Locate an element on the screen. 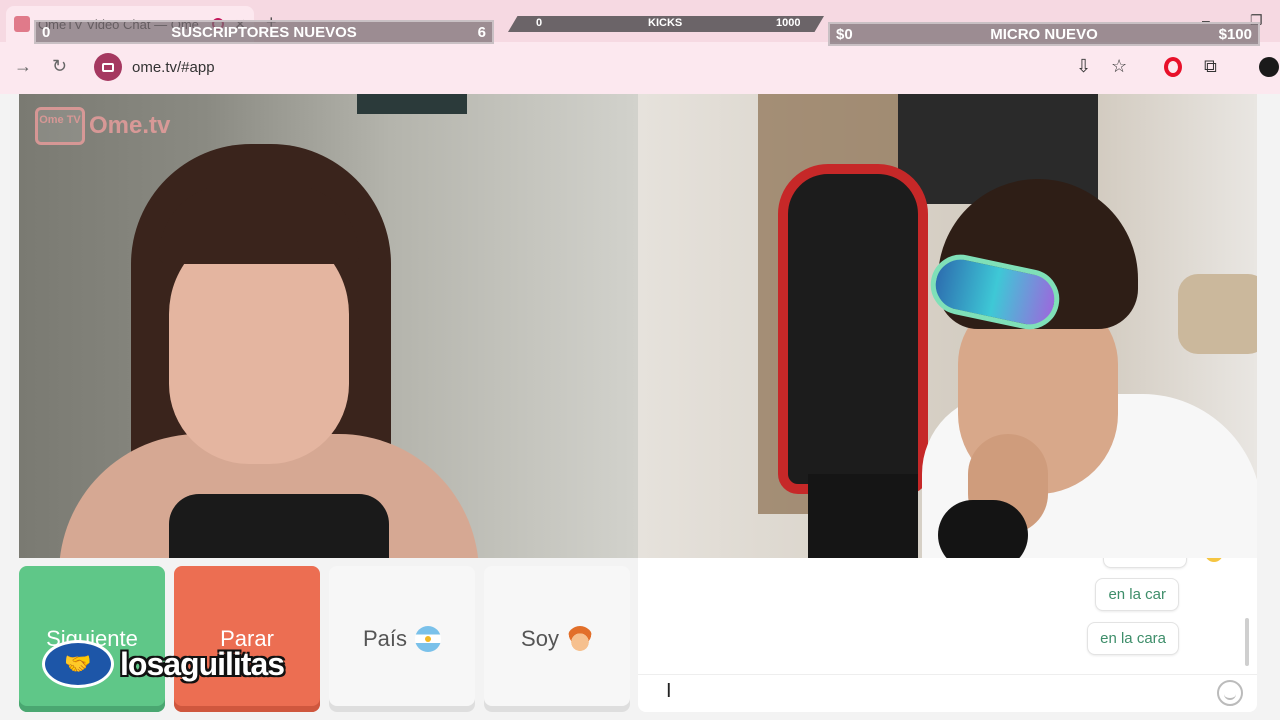 This screenshot has height=720, width=1280. kicks-goal-target: 1000 is located at coordinates (788, 23).